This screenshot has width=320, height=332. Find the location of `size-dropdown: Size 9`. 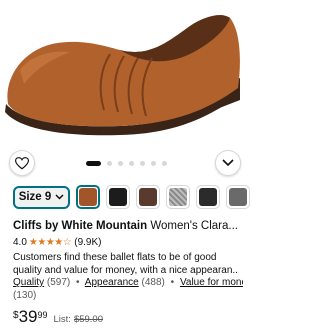

size-dropdown: Size 9 is located at coordinates (41, 197).